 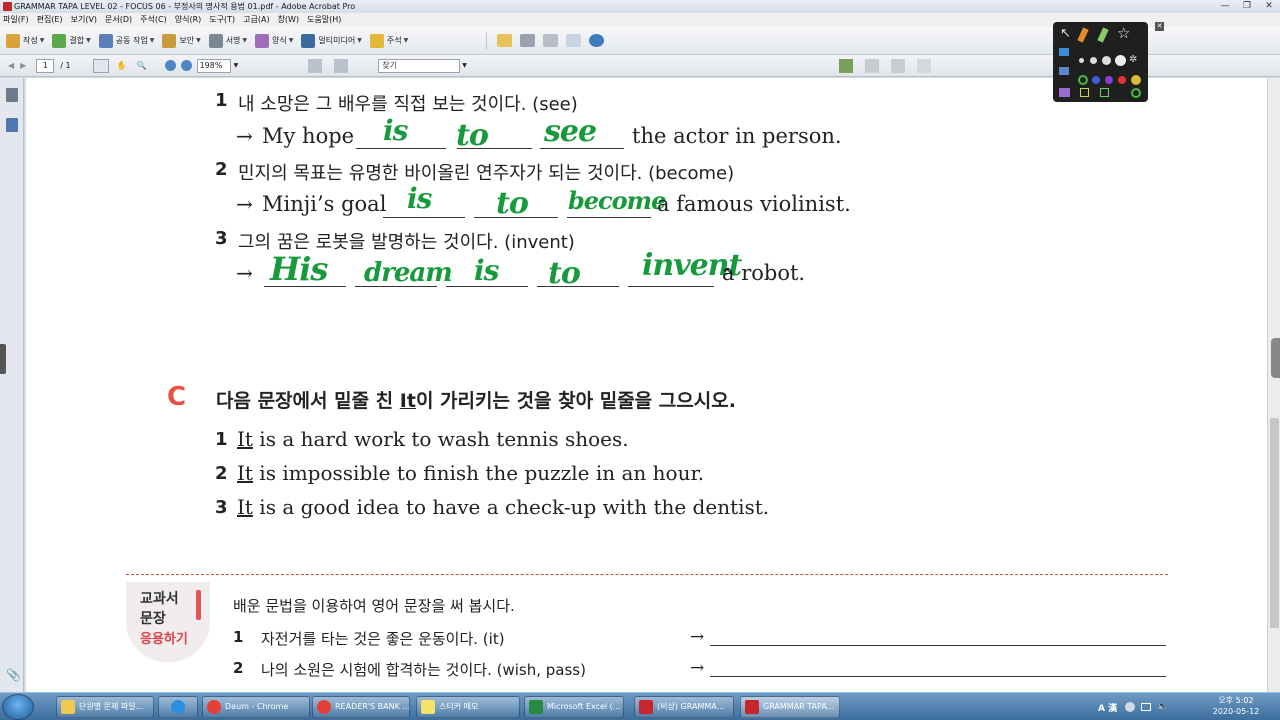 What do you see at coordinates (1122, 80) in the screenshot?
I see `color-red-icon` at bounding box center [1122, 80].